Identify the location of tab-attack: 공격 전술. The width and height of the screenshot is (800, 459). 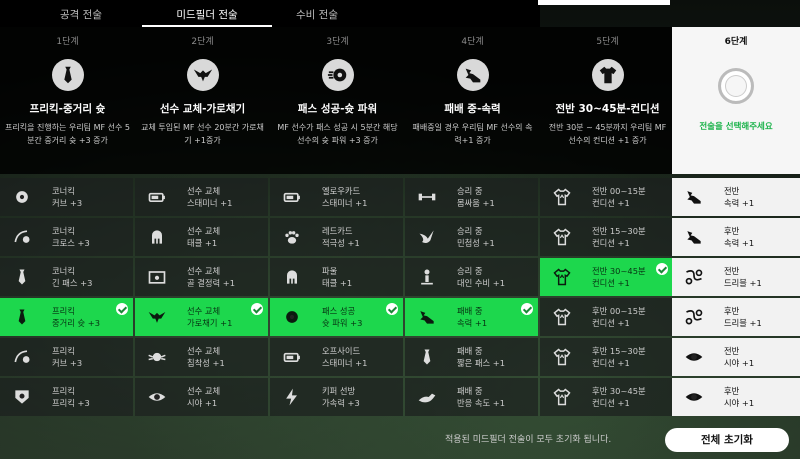
(81, 13).